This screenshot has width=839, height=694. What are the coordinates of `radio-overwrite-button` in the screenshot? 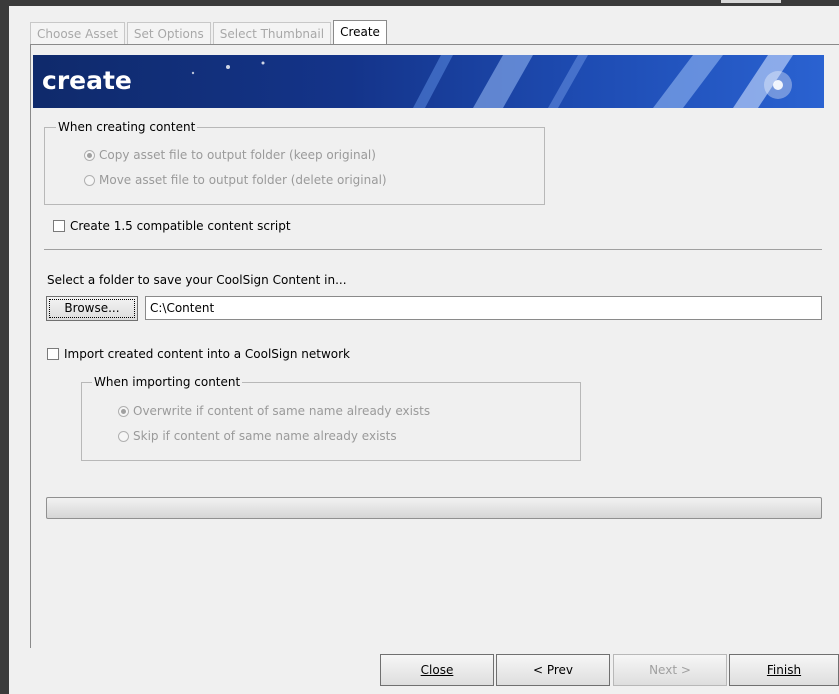 It's located at (123, 411).